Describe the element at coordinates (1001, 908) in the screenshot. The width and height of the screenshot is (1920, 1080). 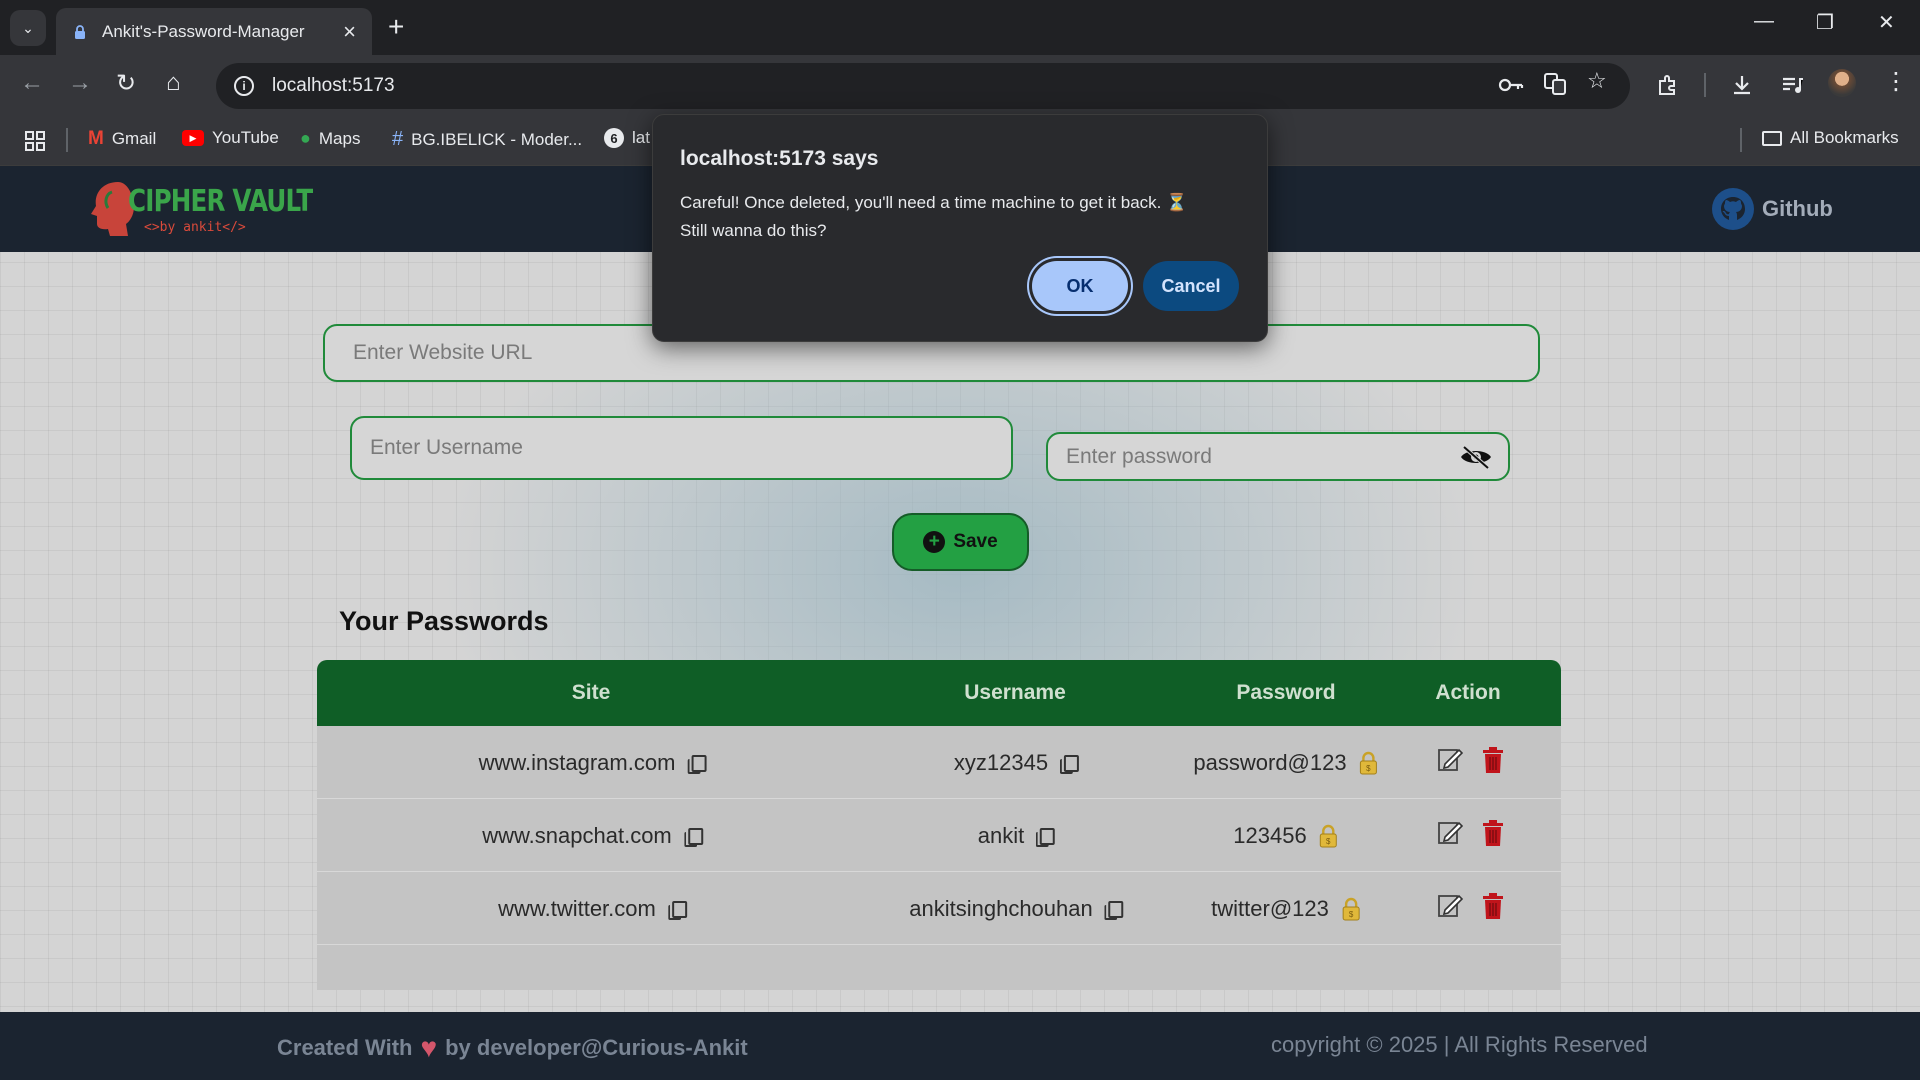
I see `username-text: ankitsinghchouhan` at that location.